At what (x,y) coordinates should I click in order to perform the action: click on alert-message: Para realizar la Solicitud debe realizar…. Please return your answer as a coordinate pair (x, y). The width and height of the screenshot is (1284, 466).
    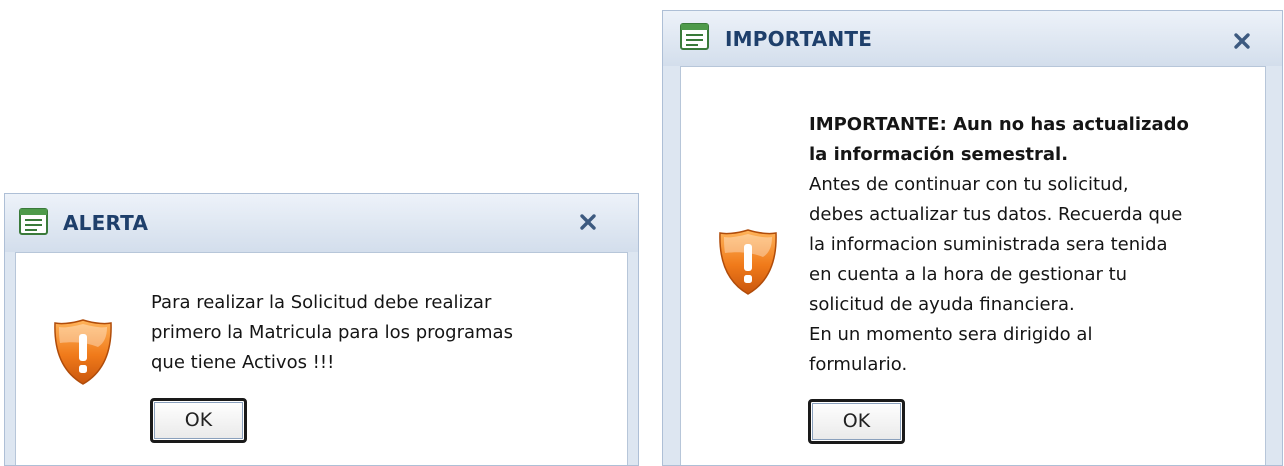
    Looking at the image, I should click on (332, 333).